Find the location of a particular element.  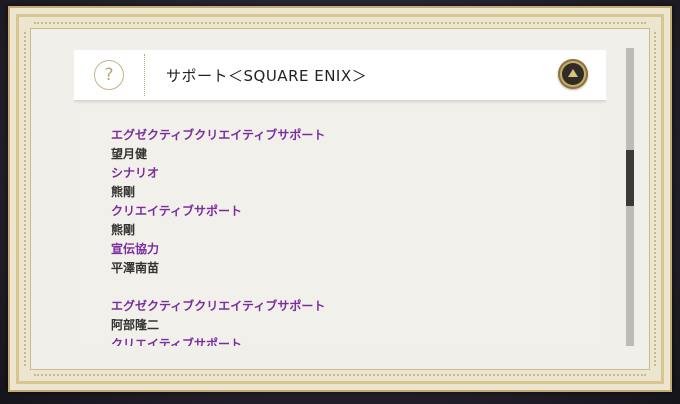

collapse-button-face is located at coordinates (573, 74).